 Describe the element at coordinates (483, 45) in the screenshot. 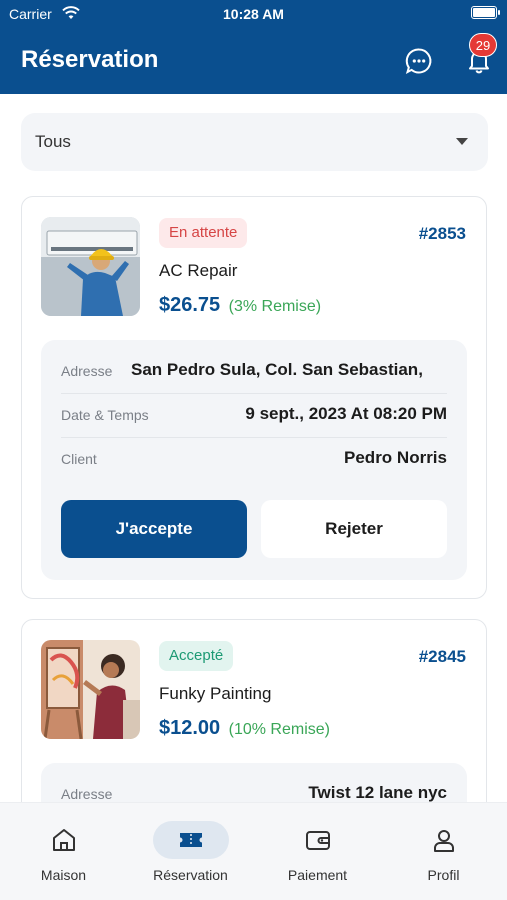

I see `notification-badge: 29` at that location.